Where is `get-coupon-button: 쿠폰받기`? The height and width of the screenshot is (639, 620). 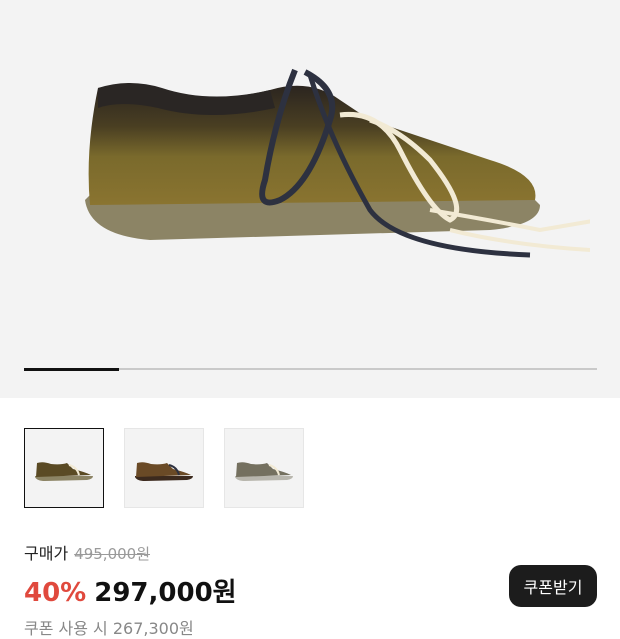 get-coupon-button: 쿠폰받기 is located at coordinates (553, 586).